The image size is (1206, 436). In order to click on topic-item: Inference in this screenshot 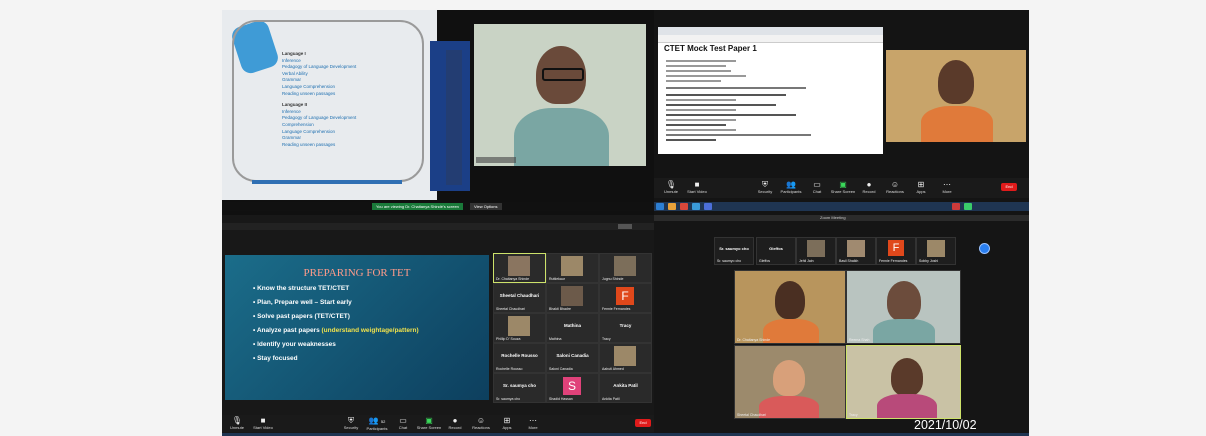, I will do `click(291, 60)`.